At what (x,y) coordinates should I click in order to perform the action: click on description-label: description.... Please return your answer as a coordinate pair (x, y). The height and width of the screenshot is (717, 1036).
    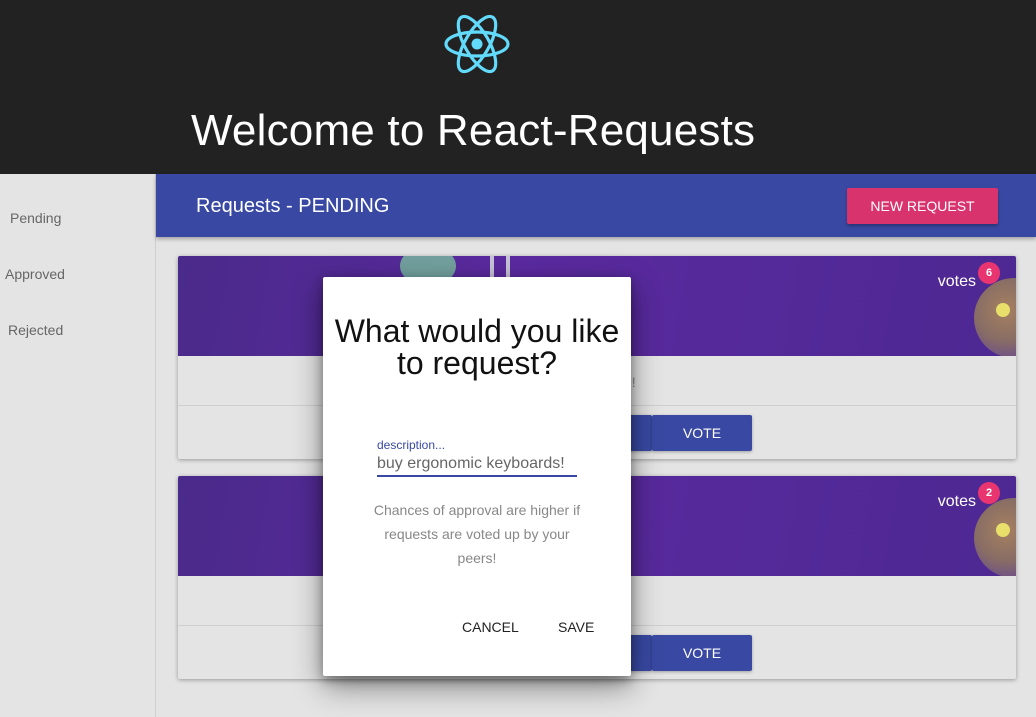
    Looking at the image, I should click on (411, 445).